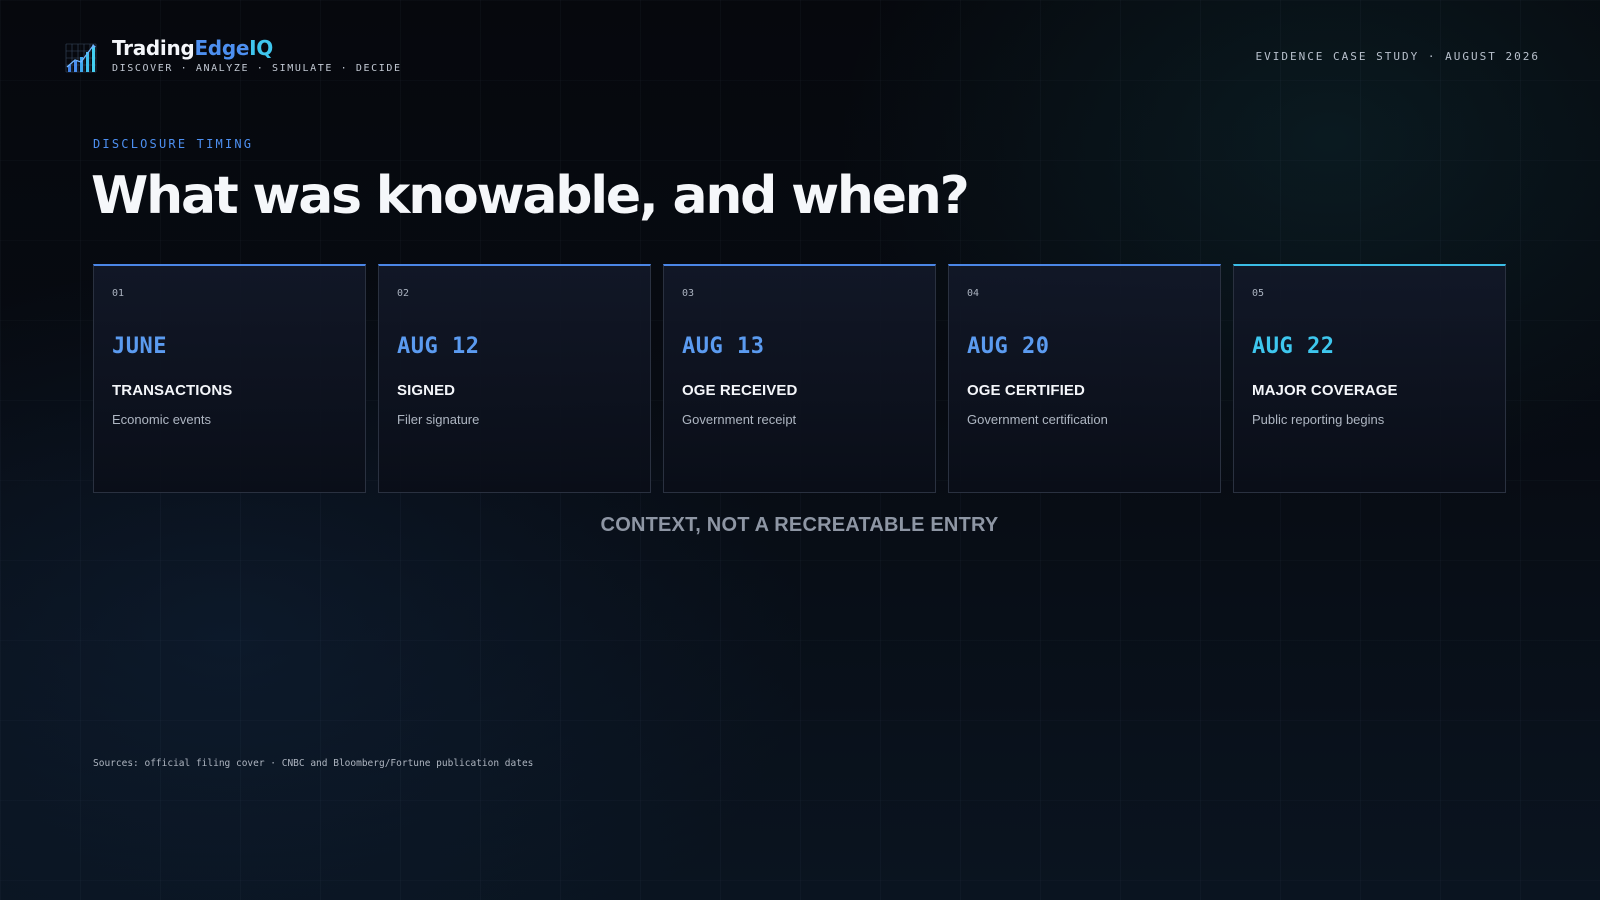  Describe the element at coordinates (739, 419) in the screenshot. I see `card-description: Government receipt` at that location.